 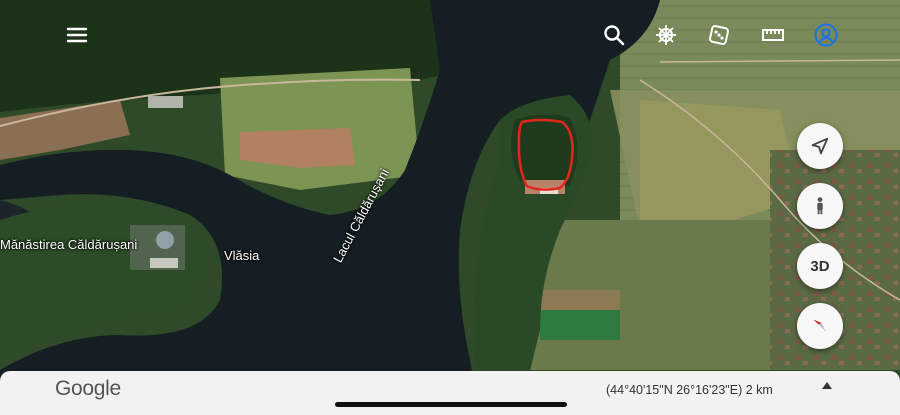 I want to click on ship-wheel-icon, so click(x=666, y=35).